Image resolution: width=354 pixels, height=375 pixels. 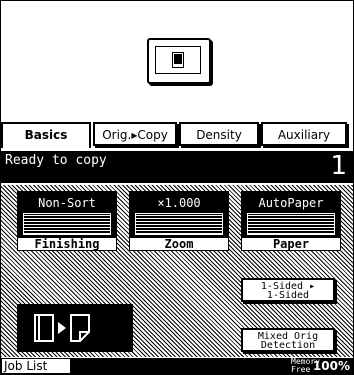 I want to click on bottom-bar: Job List Memory Free 100%, so click(x=177, y=366).